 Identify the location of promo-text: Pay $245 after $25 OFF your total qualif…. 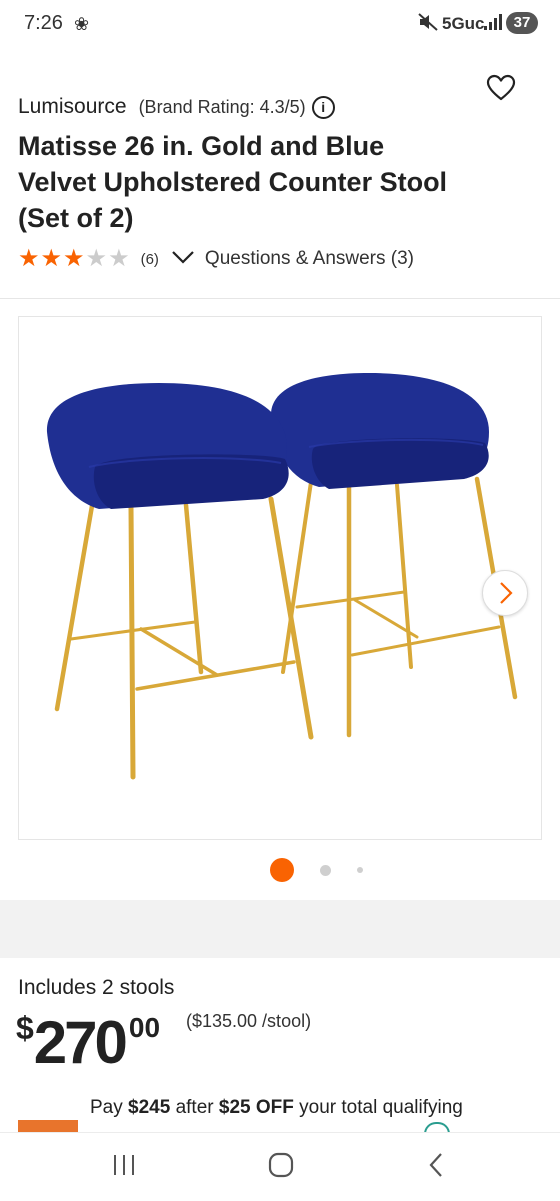
(276, 1108).